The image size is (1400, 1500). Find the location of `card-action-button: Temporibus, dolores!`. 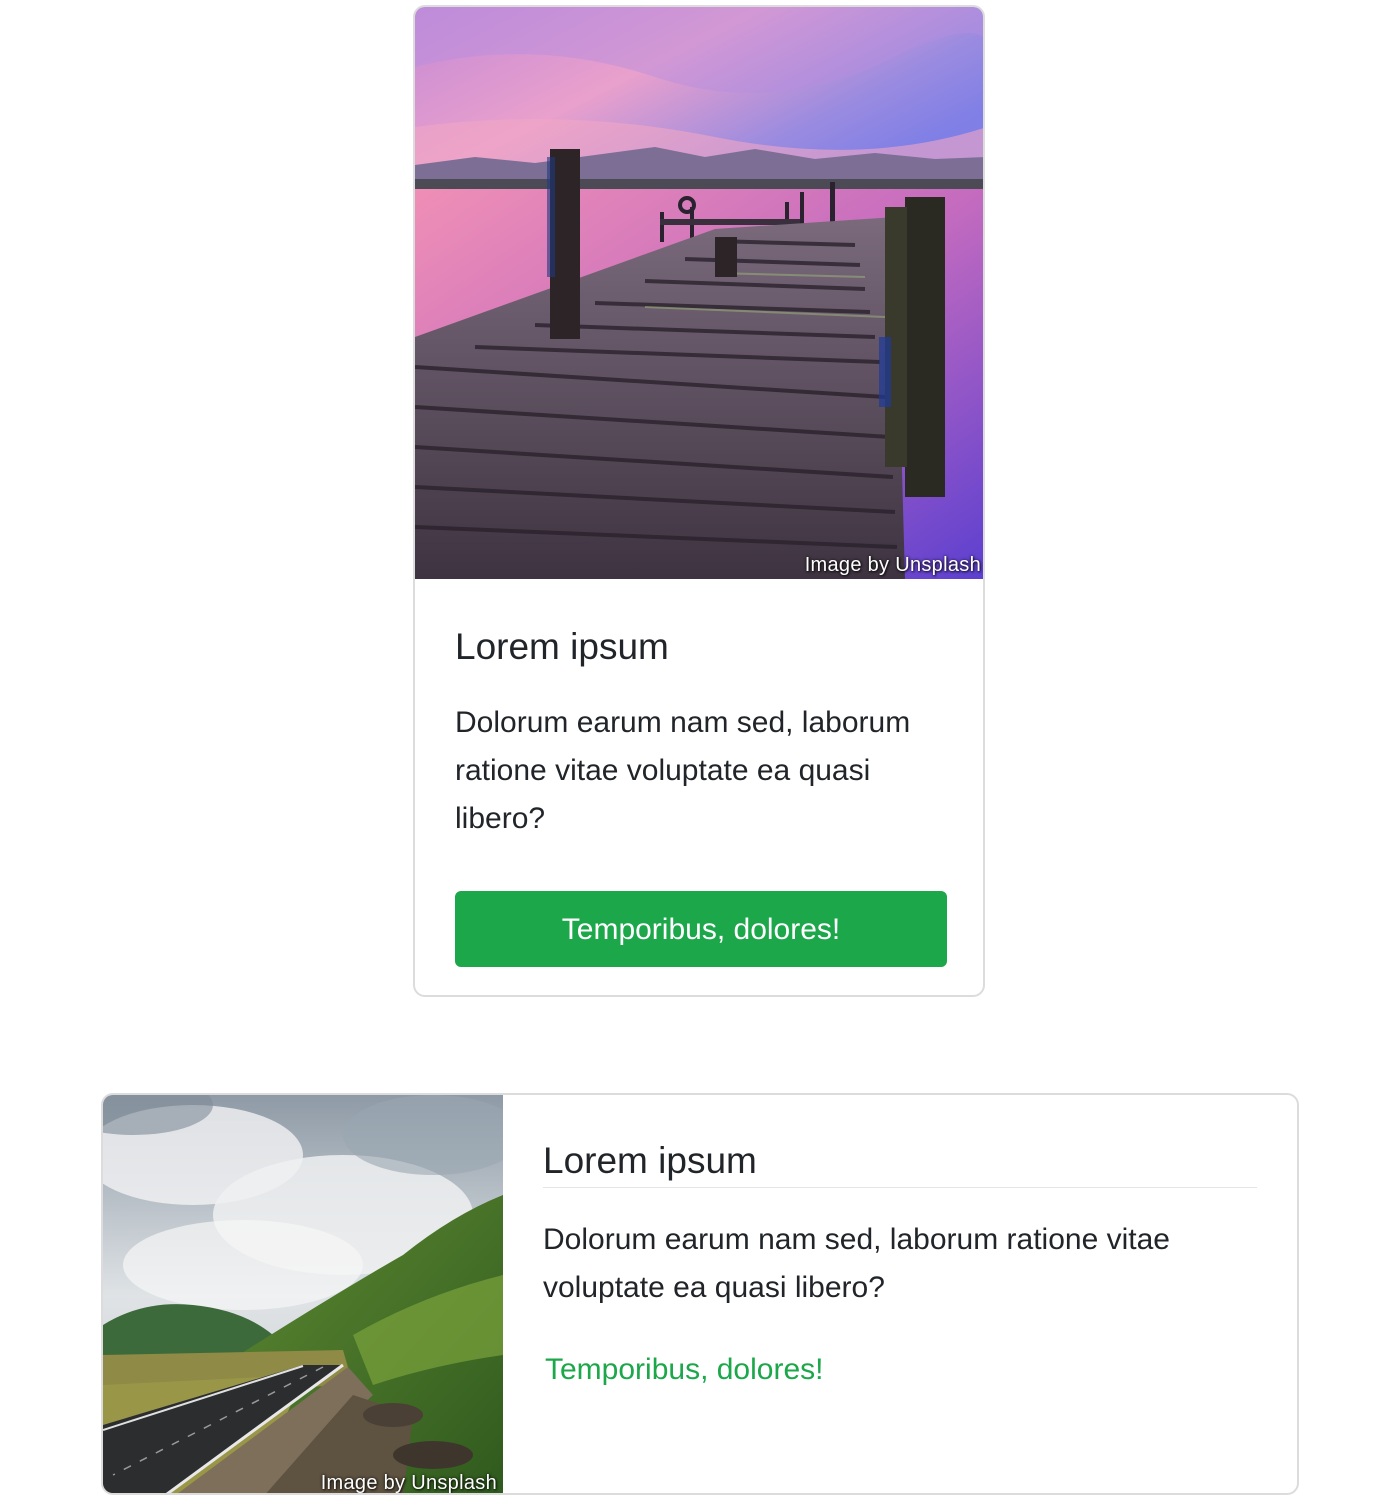

card-action-button: Temporibus, dolores! is located at coordinates (701, 929).